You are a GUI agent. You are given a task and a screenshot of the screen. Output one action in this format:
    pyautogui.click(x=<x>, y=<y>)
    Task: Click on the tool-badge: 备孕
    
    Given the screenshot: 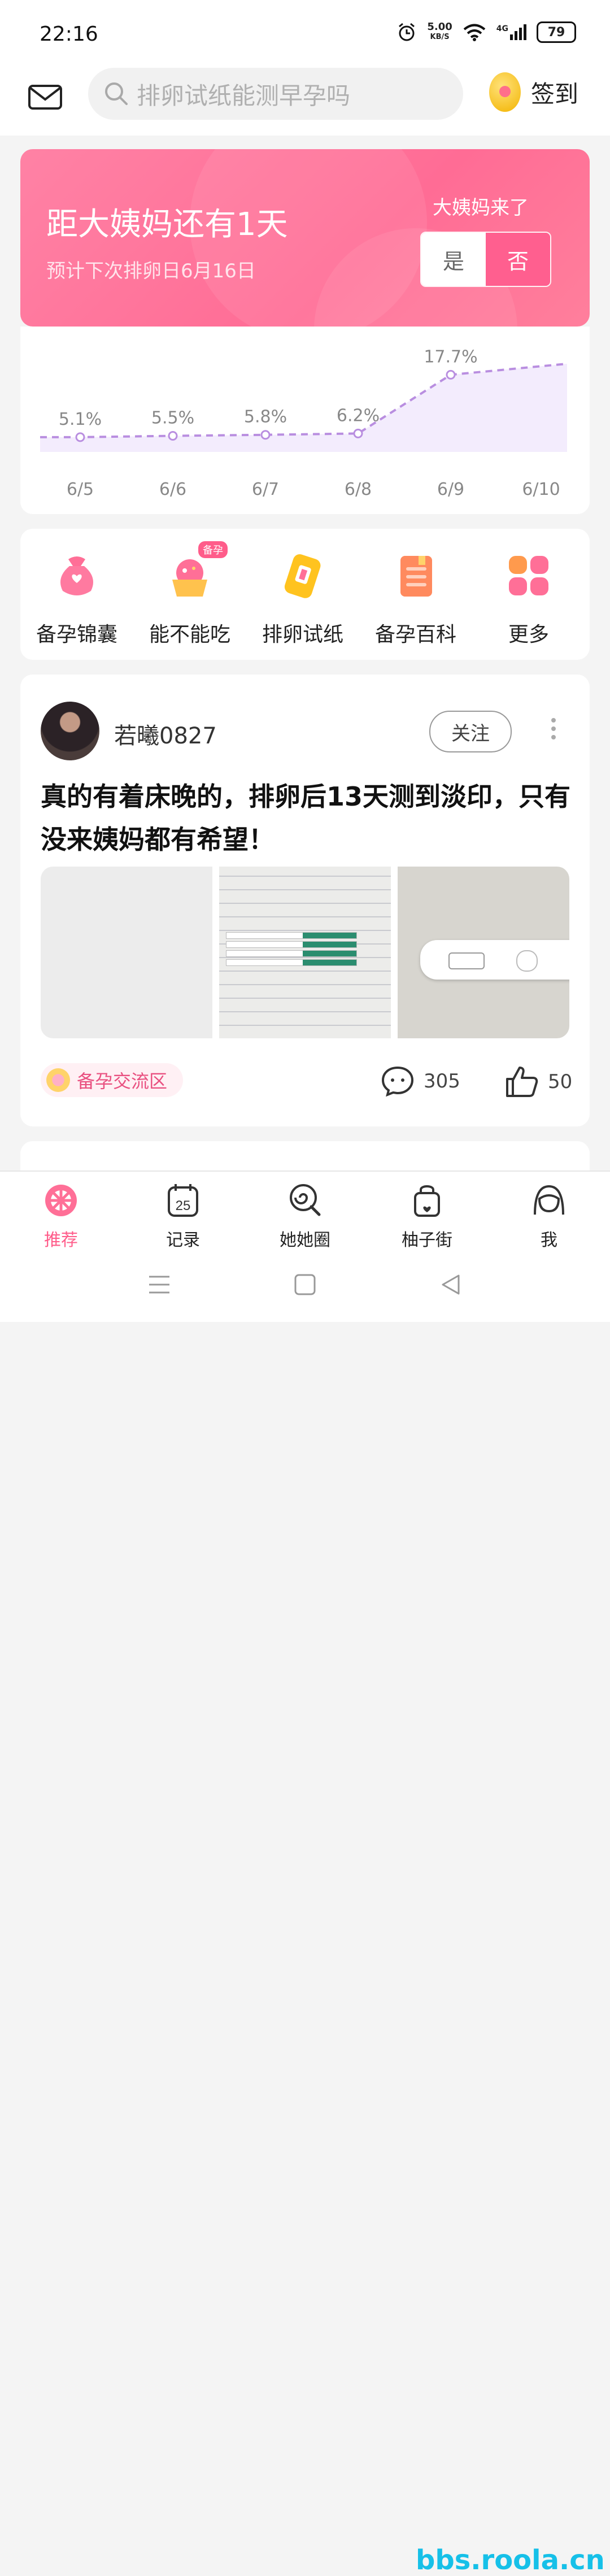 What is the action you would take?
    pyautogui.click(x=213, y=549)
    